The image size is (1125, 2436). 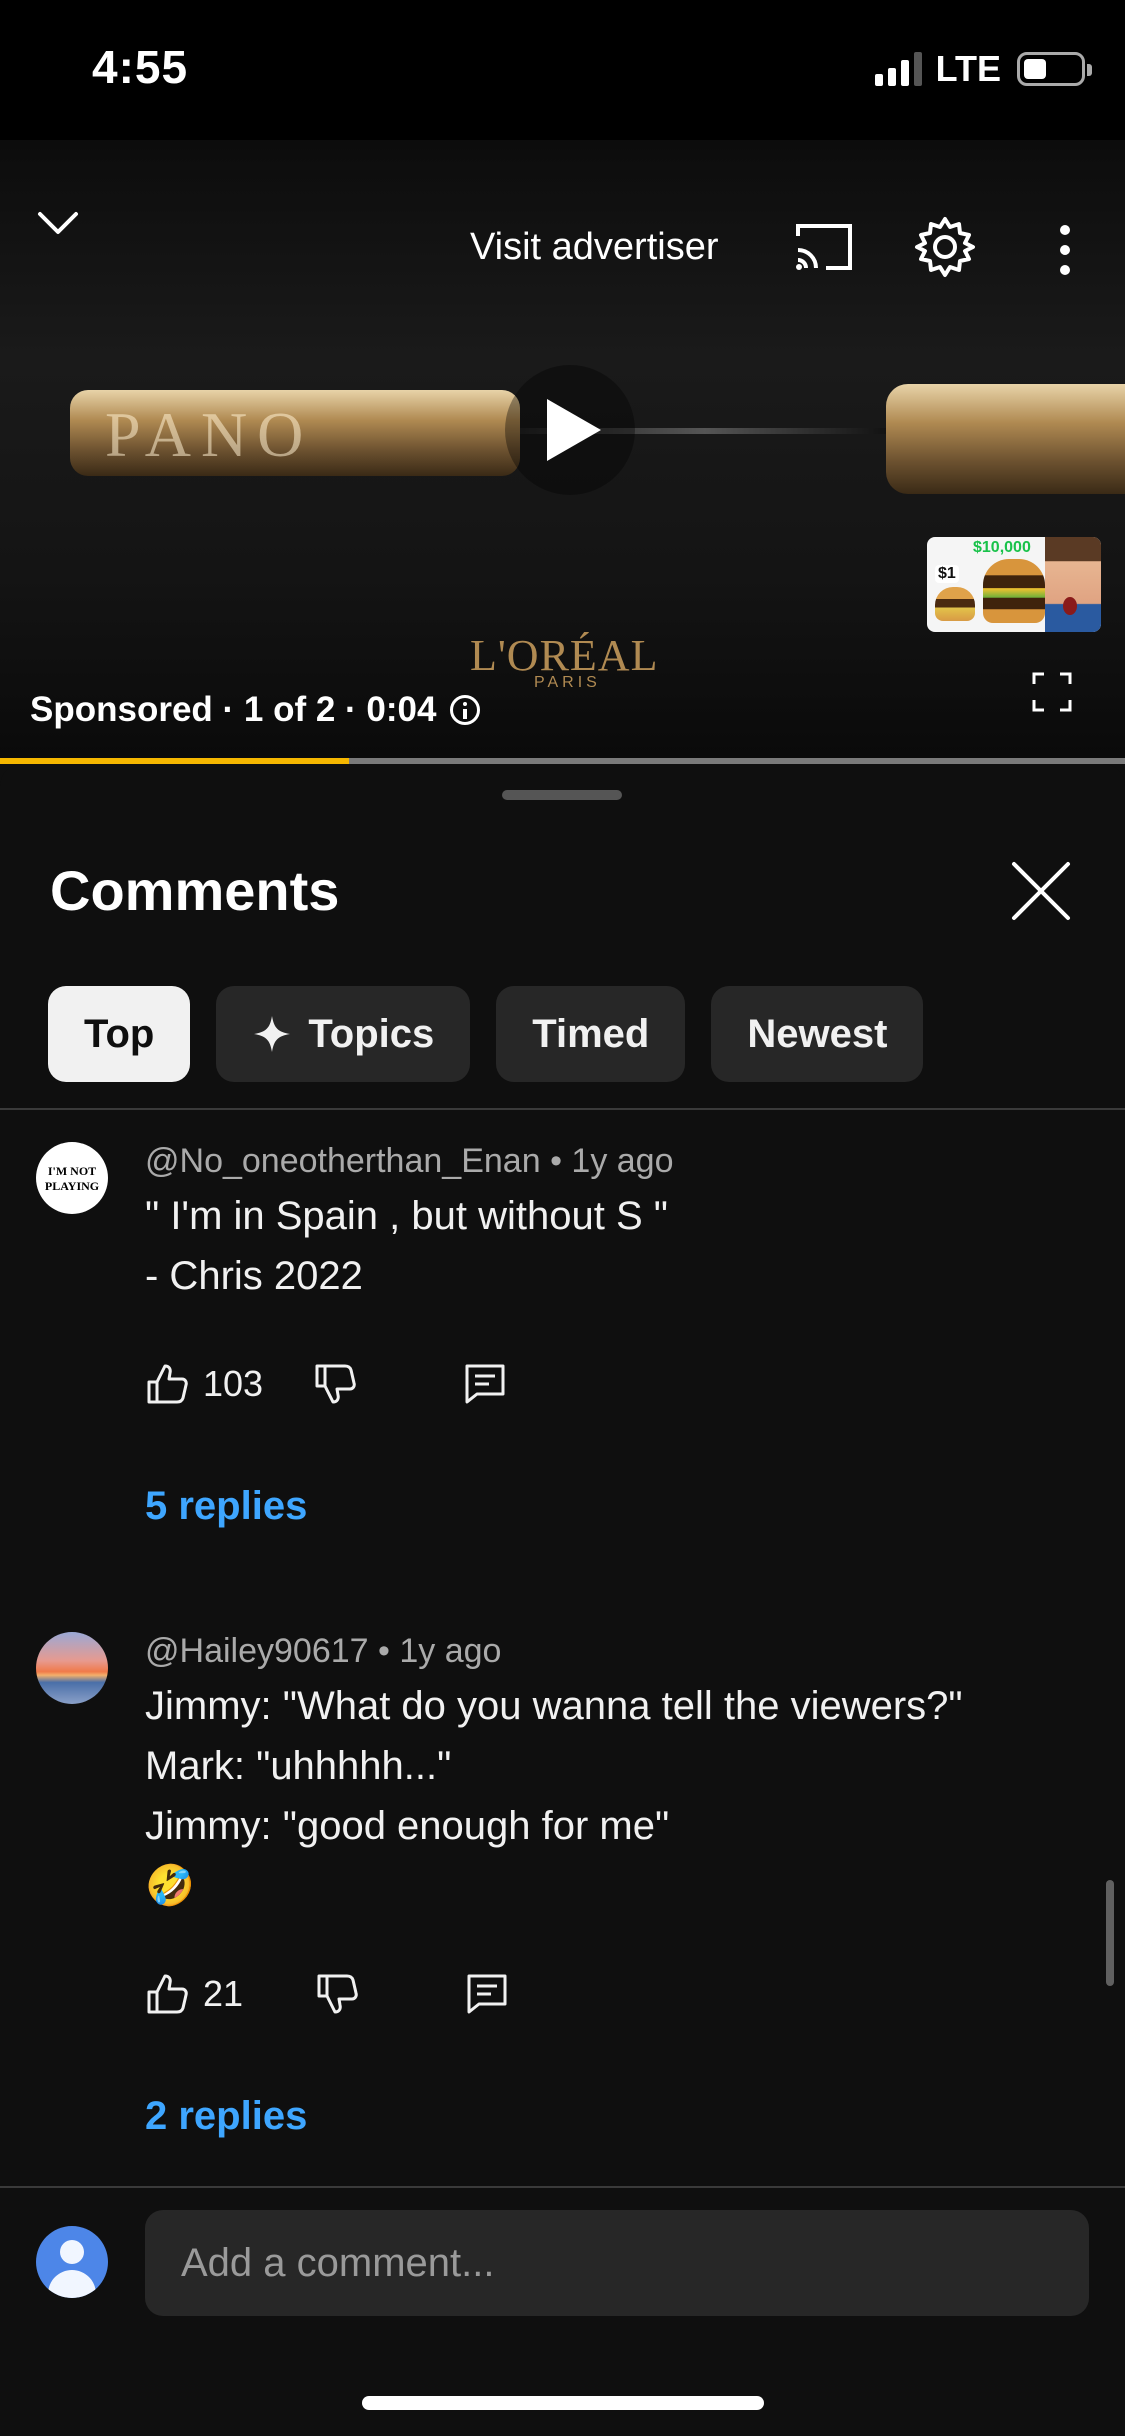 What do you see at coordinates (968, 68) in the screenshot?
I see `network-type: LTE` at bounding box center [968, 68].